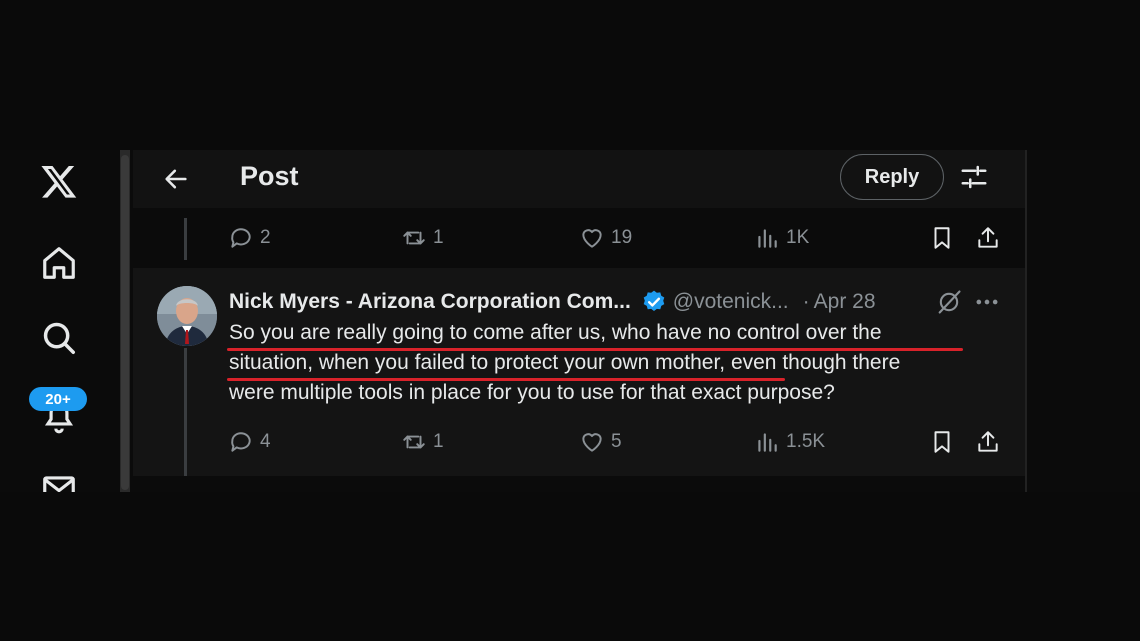  I want to click on post-date: Apr 28, so click(845, 302).